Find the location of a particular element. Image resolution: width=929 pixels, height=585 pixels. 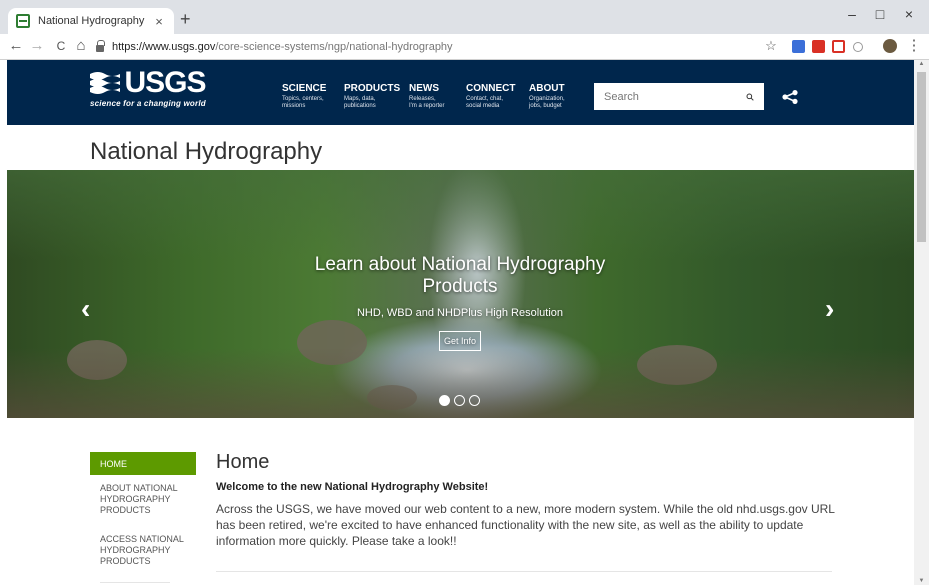

nav-title: NEWS is located at coordinates (424, 88).